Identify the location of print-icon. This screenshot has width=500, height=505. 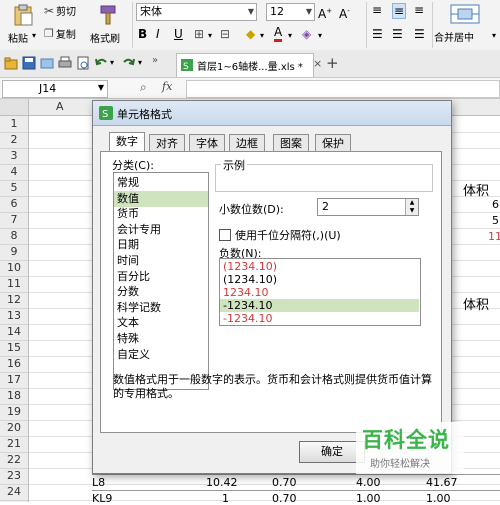
(65, 63).